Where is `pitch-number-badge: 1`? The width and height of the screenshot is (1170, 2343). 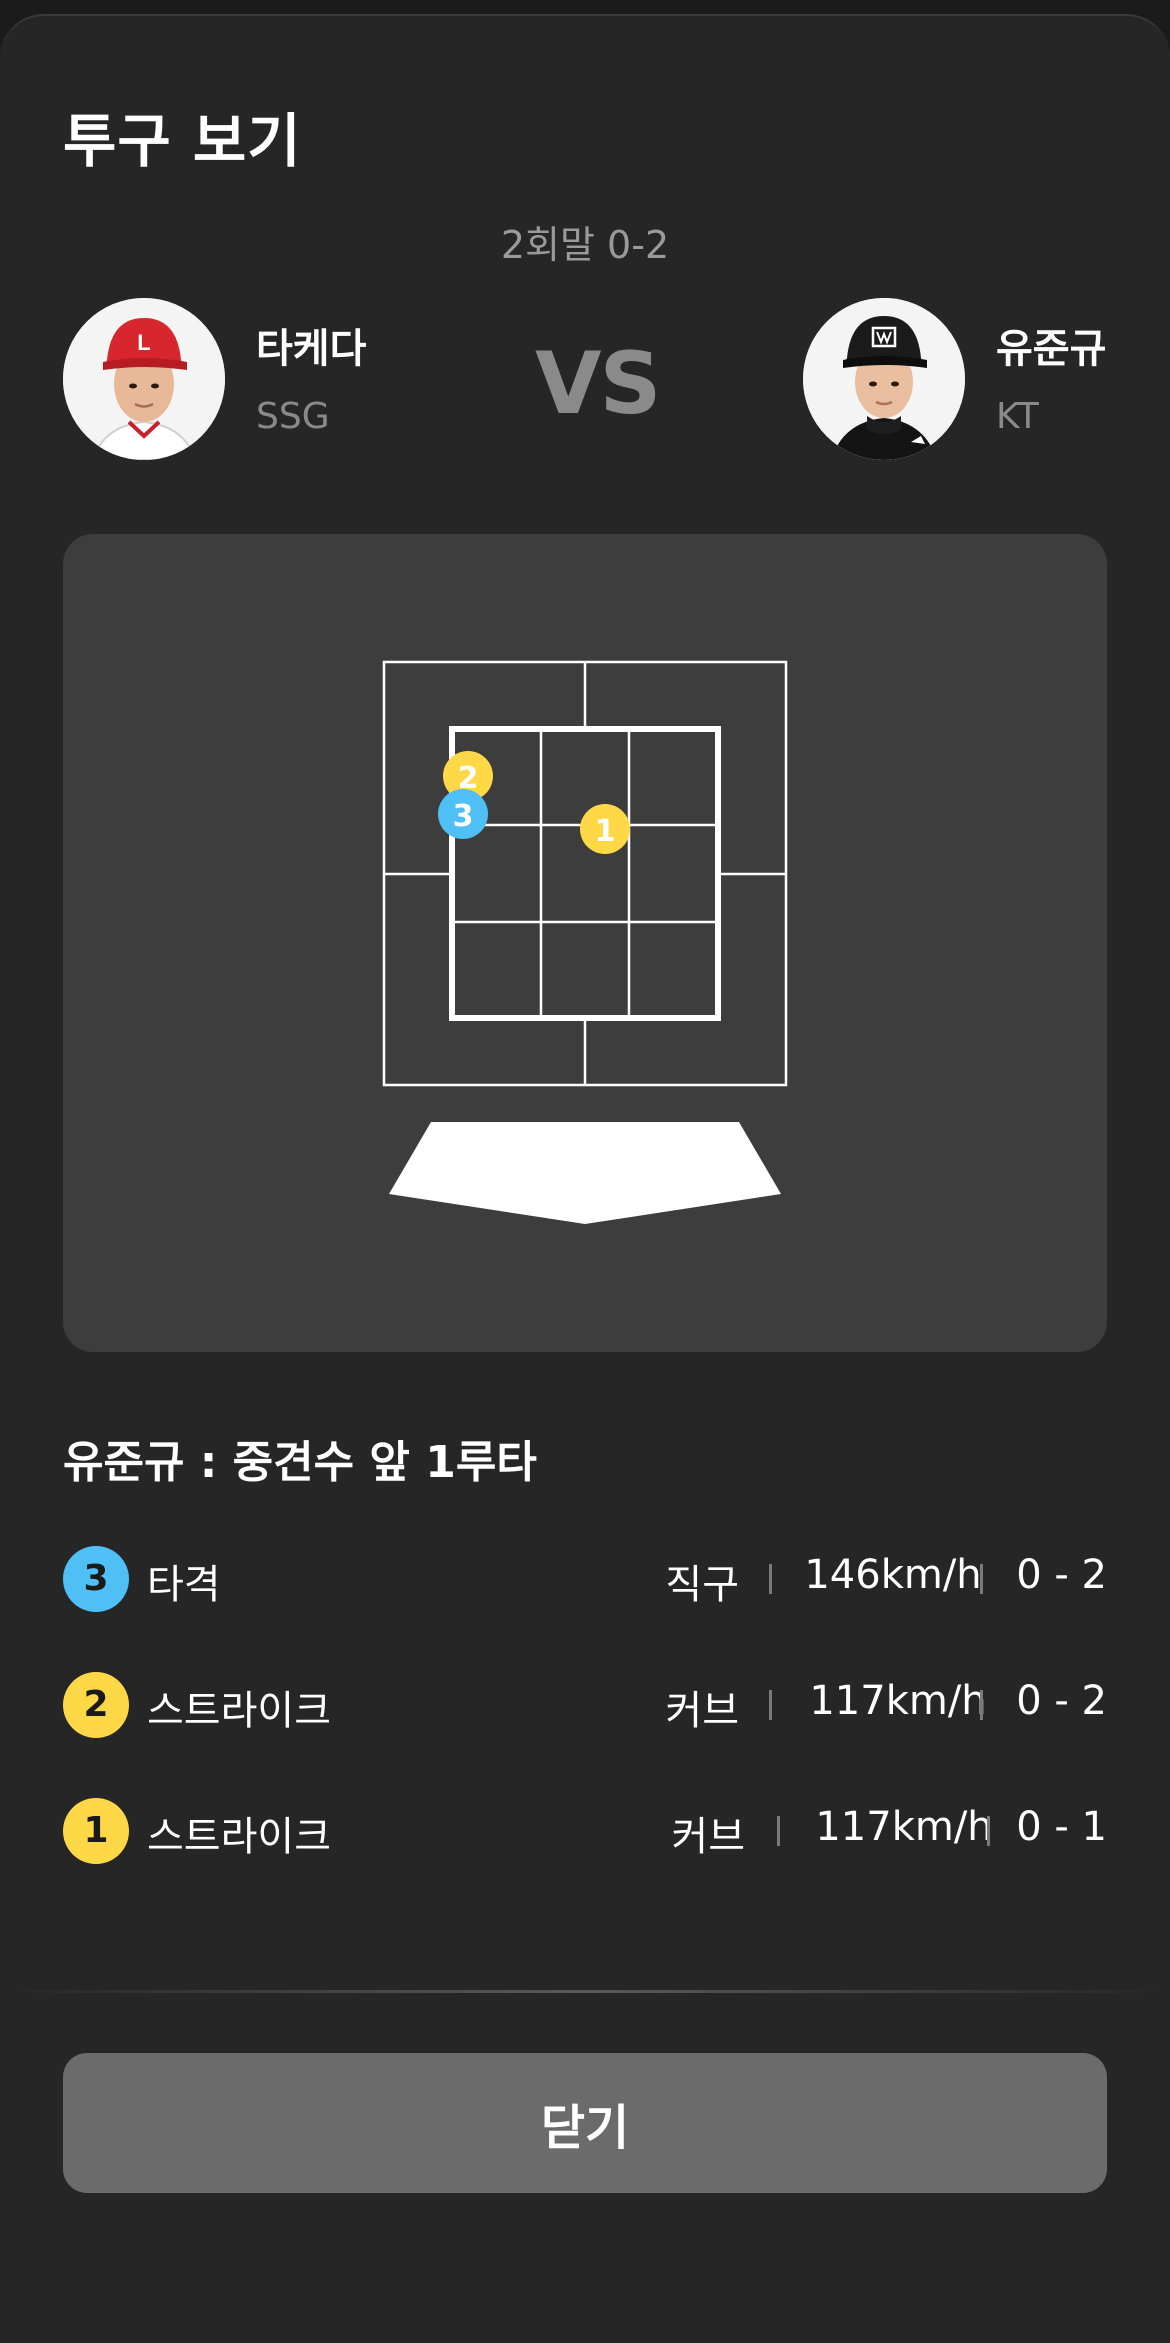
pitch-number-badge: 1 is located at coordinates (96, 1831).